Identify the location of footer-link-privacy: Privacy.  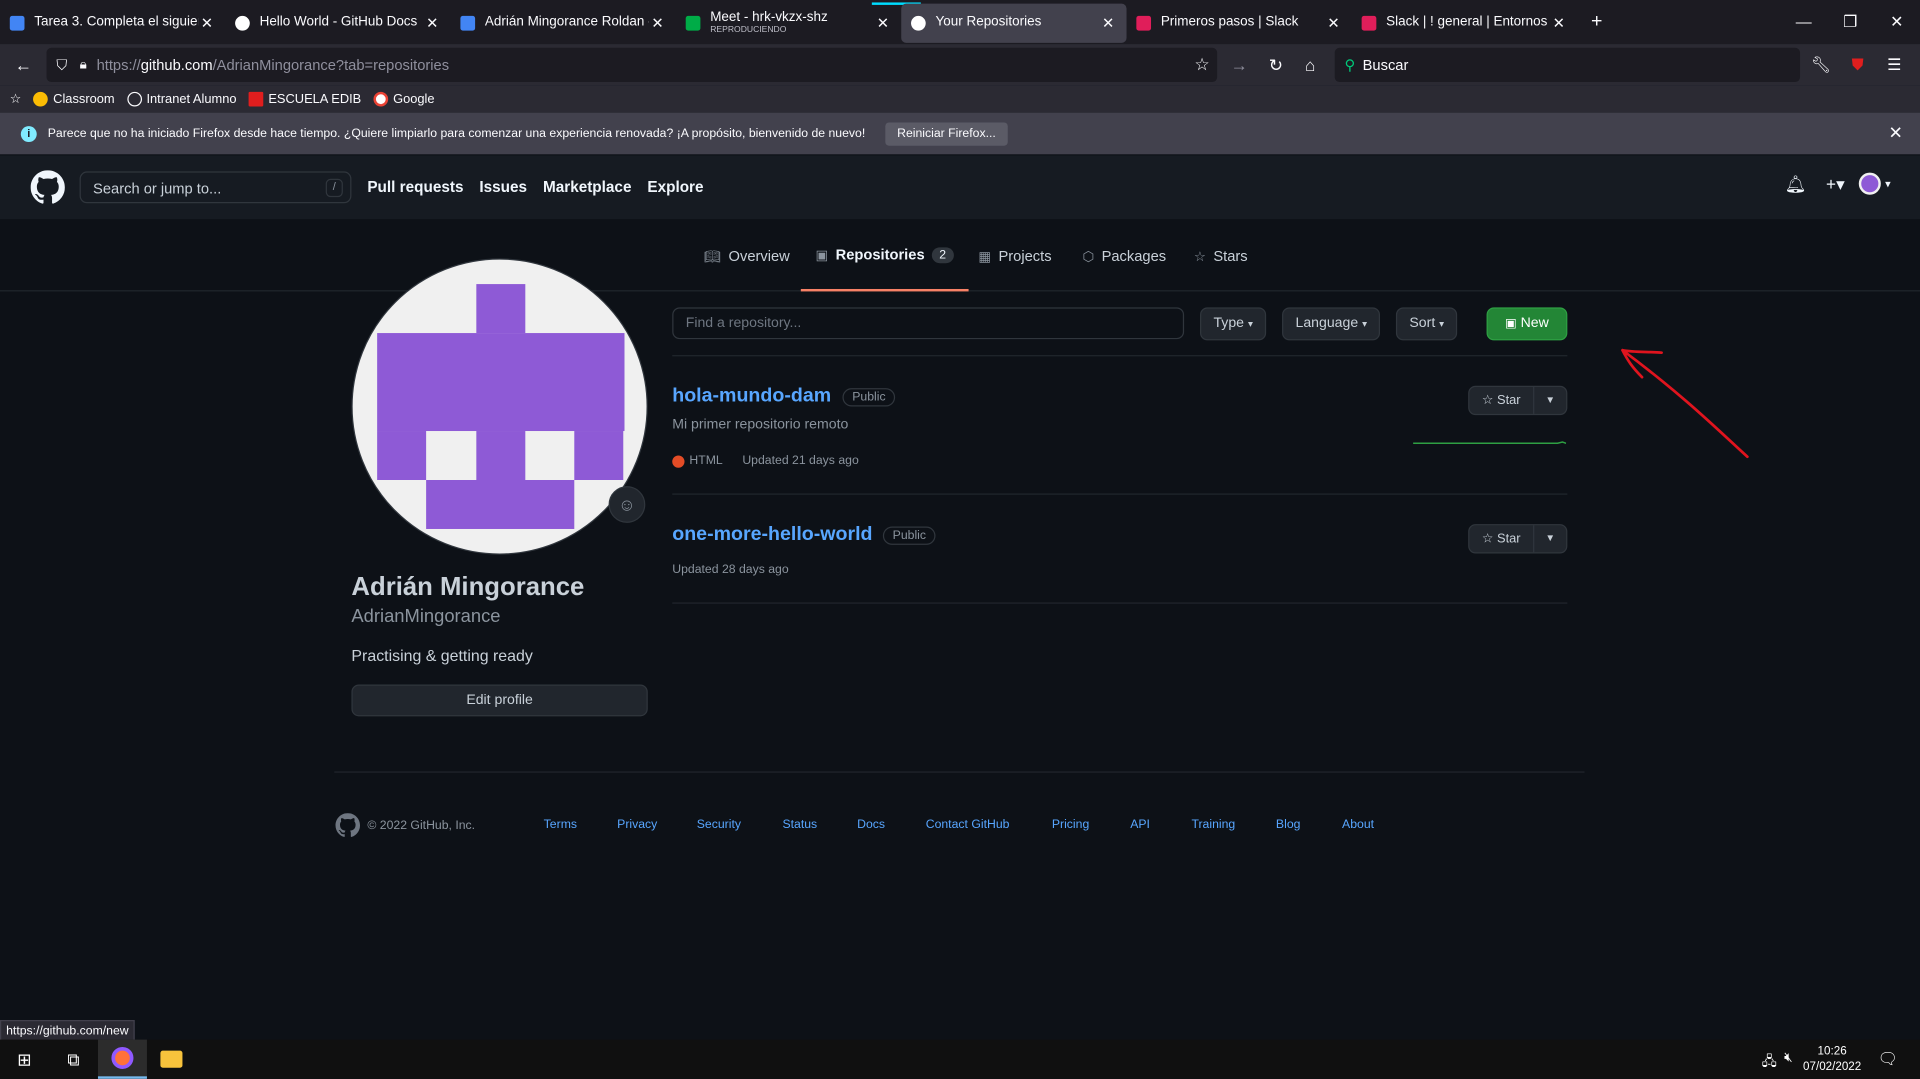
(637, 824).